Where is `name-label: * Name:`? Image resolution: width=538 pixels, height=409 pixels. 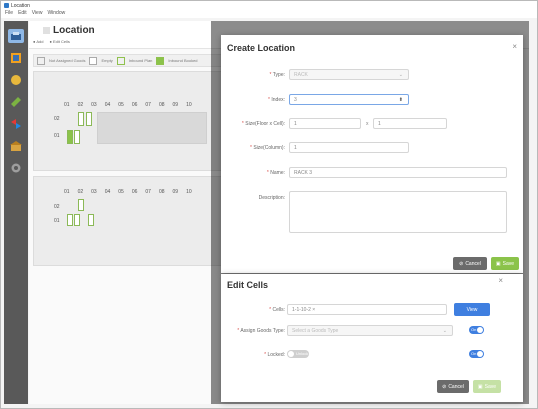
name-label: * Name: is located at coordinates (258, 173).